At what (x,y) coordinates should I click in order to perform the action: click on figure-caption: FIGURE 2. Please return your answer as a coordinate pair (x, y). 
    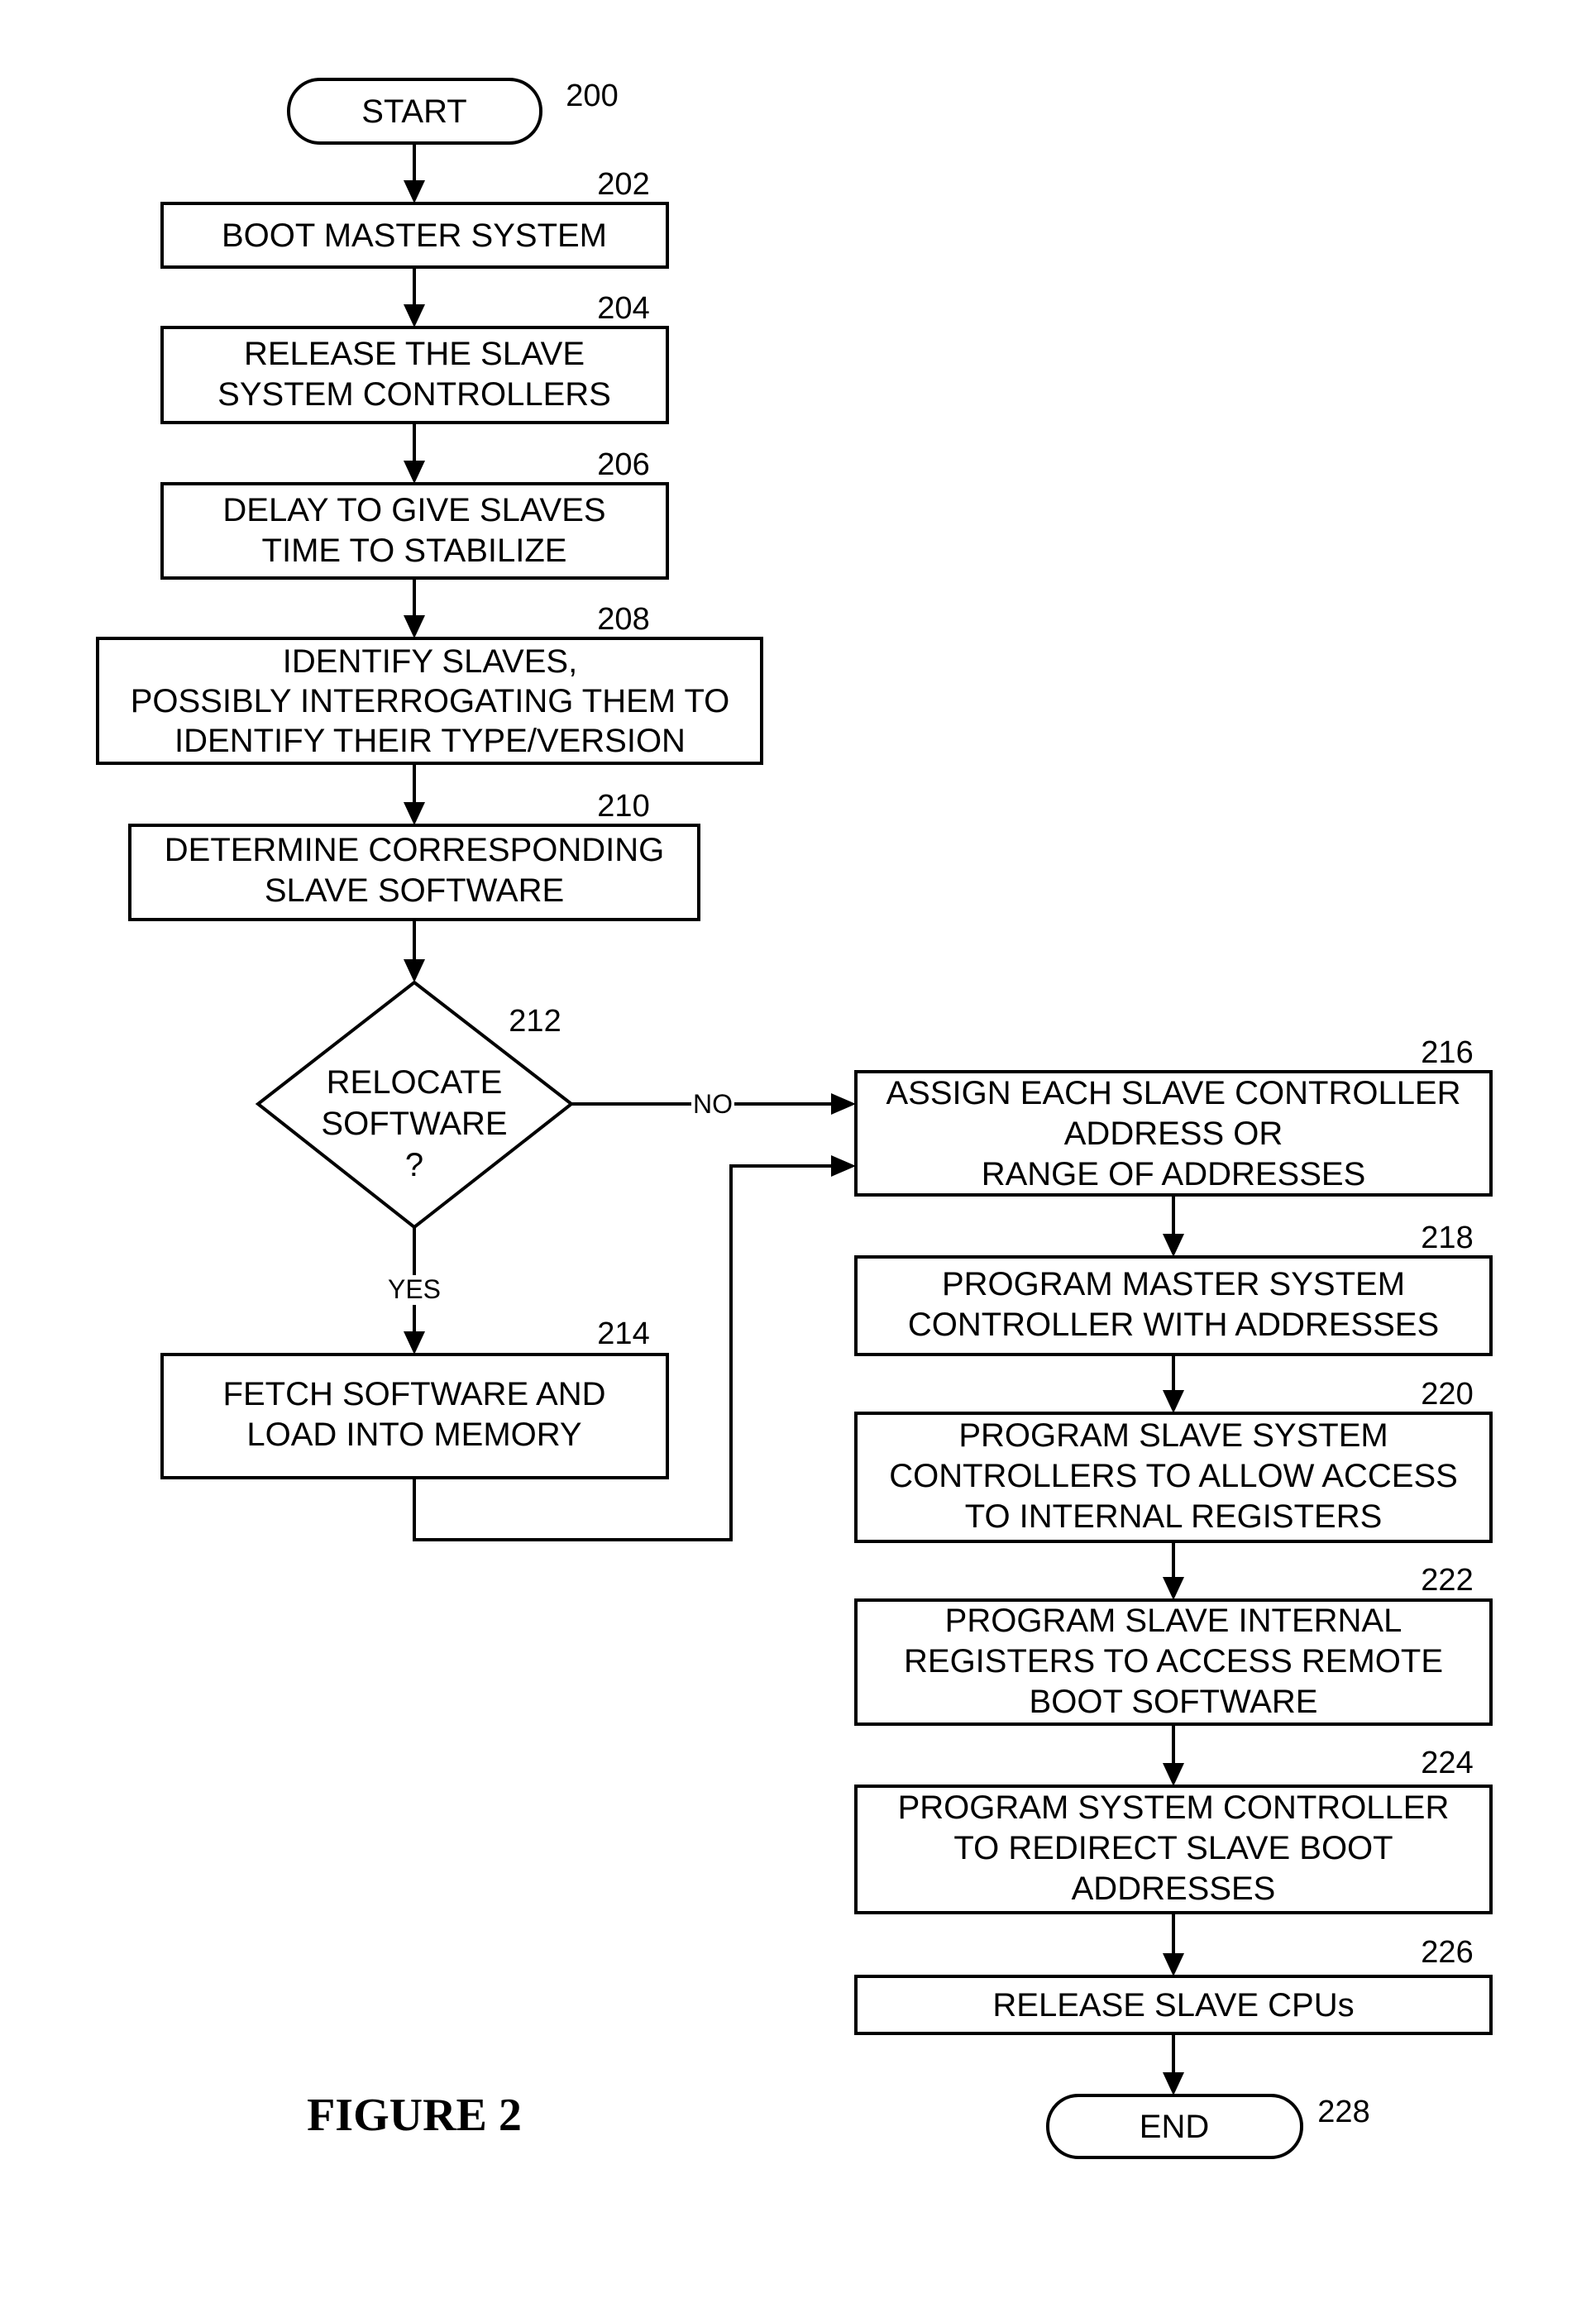
    Looking at the image, I should click on (414, 2115).